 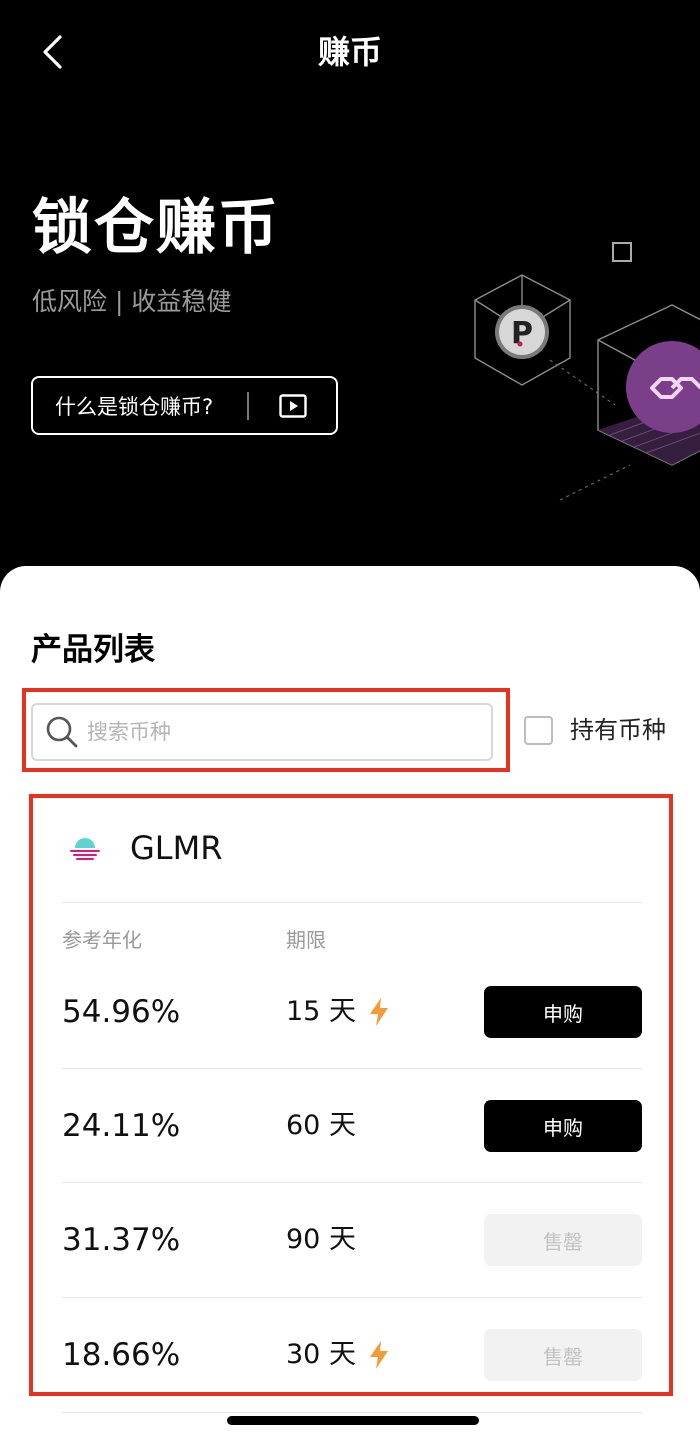 I want to click on product-row: 18.66% 30 天 售罄, so click(x=350, y=1355).